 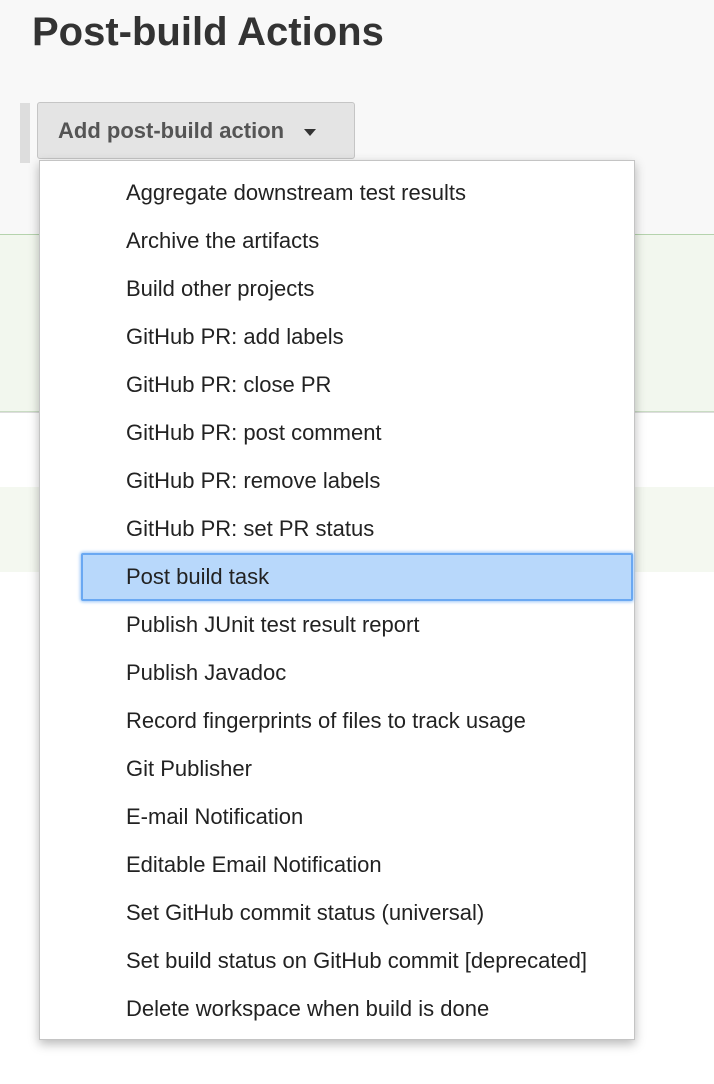 What do you see at coordinates (357, 193) in the screenshot?
I see `menu-item: Aggregate downstream test results` at bounding box center [357, 193].